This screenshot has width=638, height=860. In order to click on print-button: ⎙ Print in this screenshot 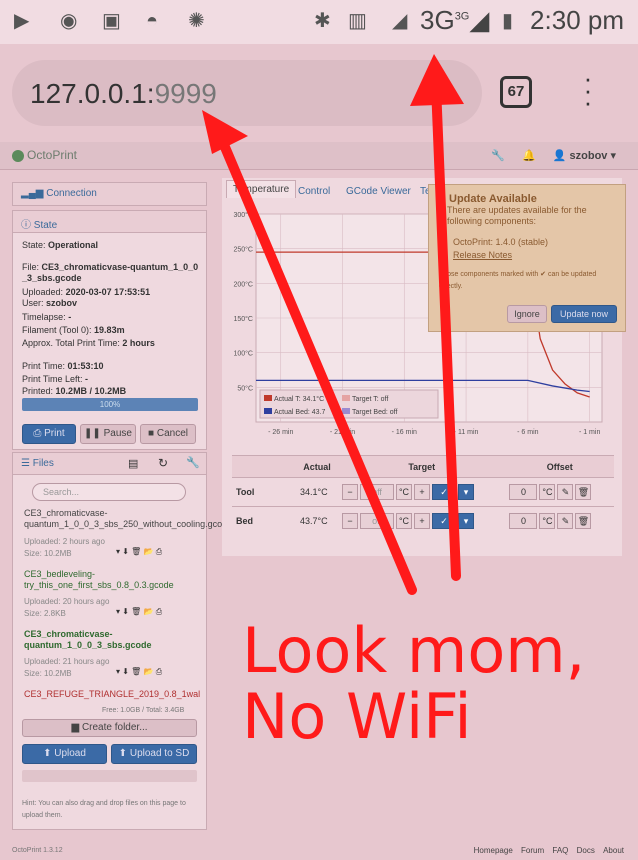, I will do `click(49, 434)`.